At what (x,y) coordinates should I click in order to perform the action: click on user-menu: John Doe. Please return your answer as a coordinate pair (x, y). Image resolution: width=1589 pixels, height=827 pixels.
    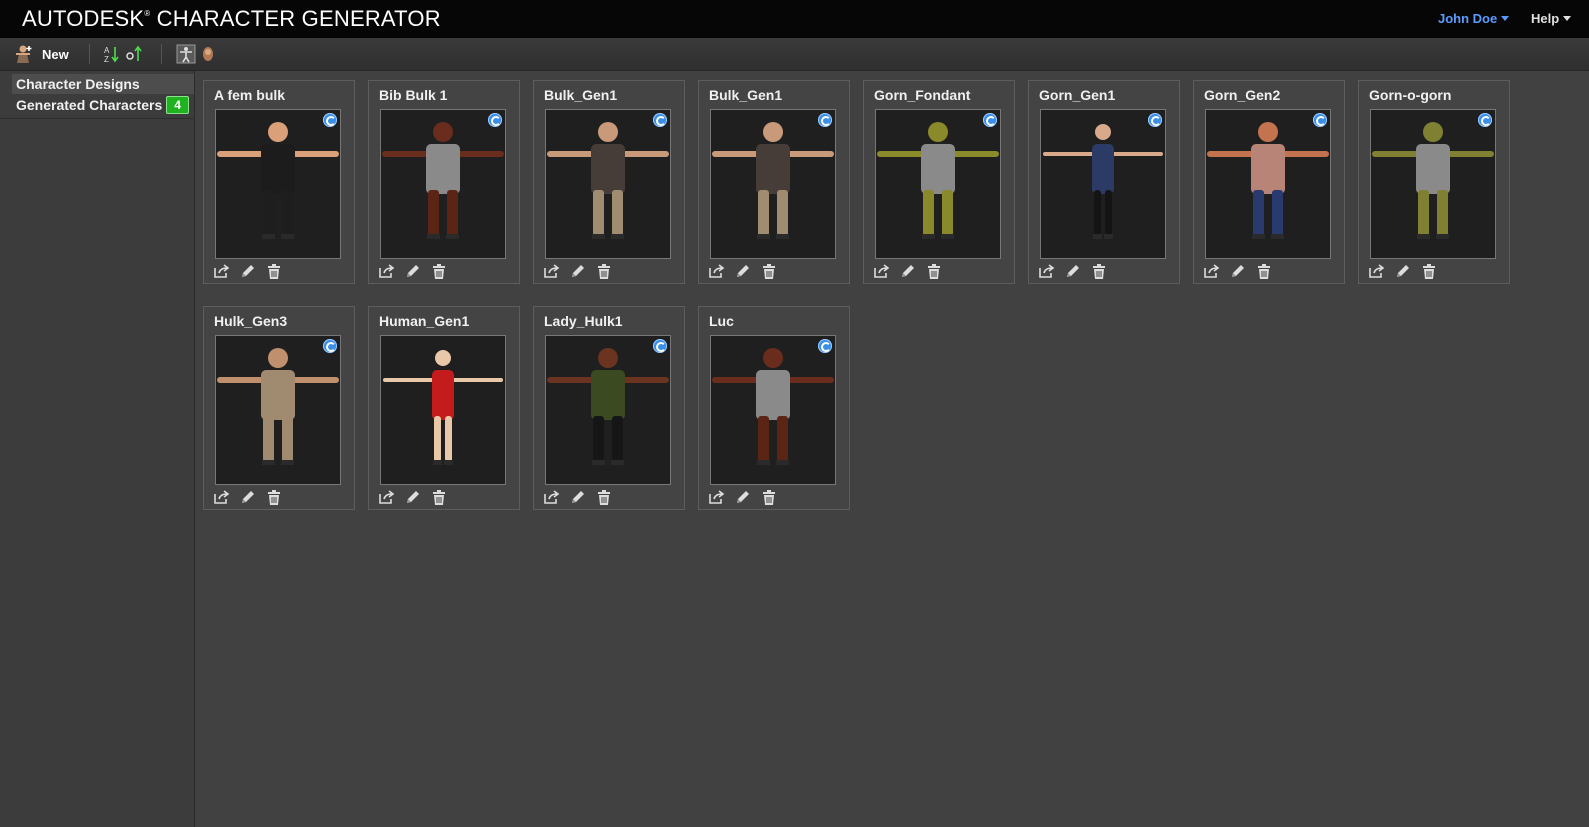
    Looking at the image, I should click on (1474, 18).